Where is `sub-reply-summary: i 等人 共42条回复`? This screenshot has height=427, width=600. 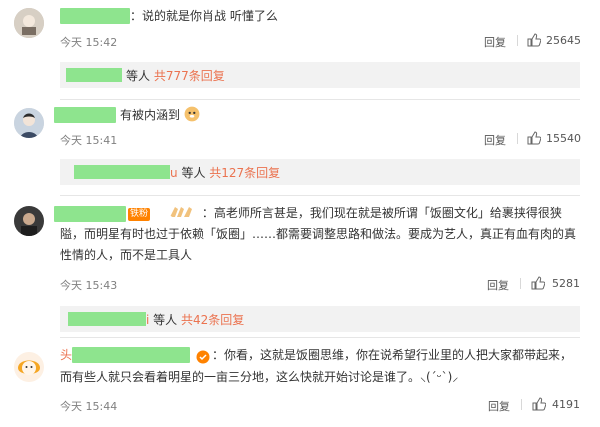 sub-reply-summary: i 等人 共42条回复 is located at coordinates (195, 319).